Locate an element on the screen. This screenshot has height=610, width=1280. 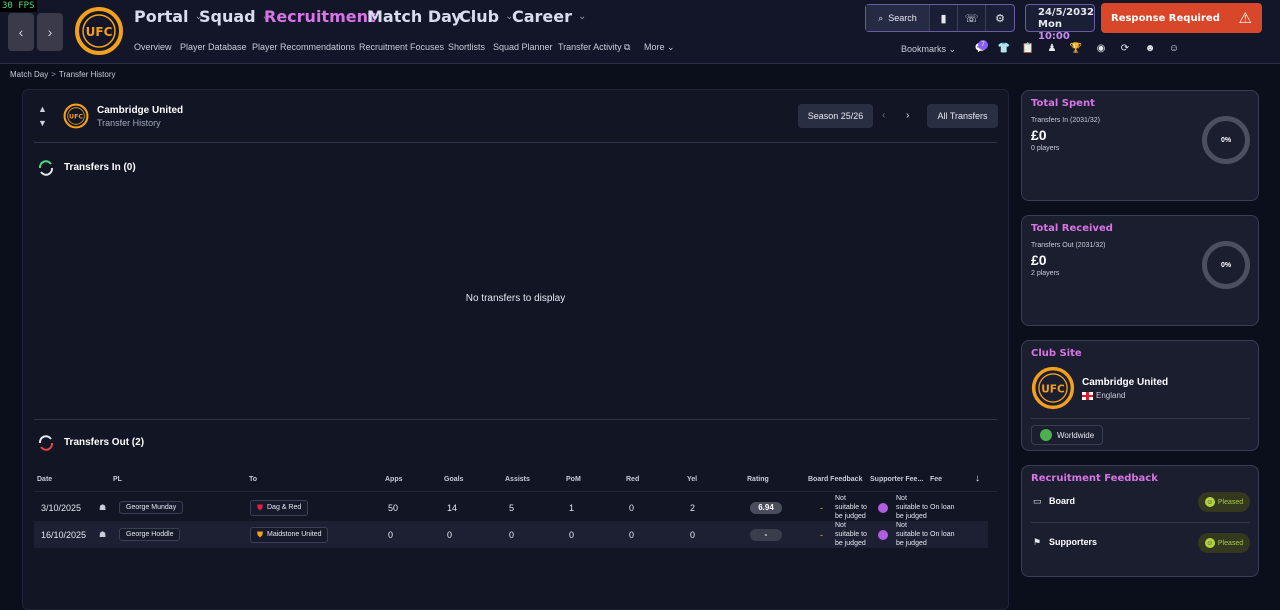
club-name: Cambridge United is located at coordinates (140, 110).